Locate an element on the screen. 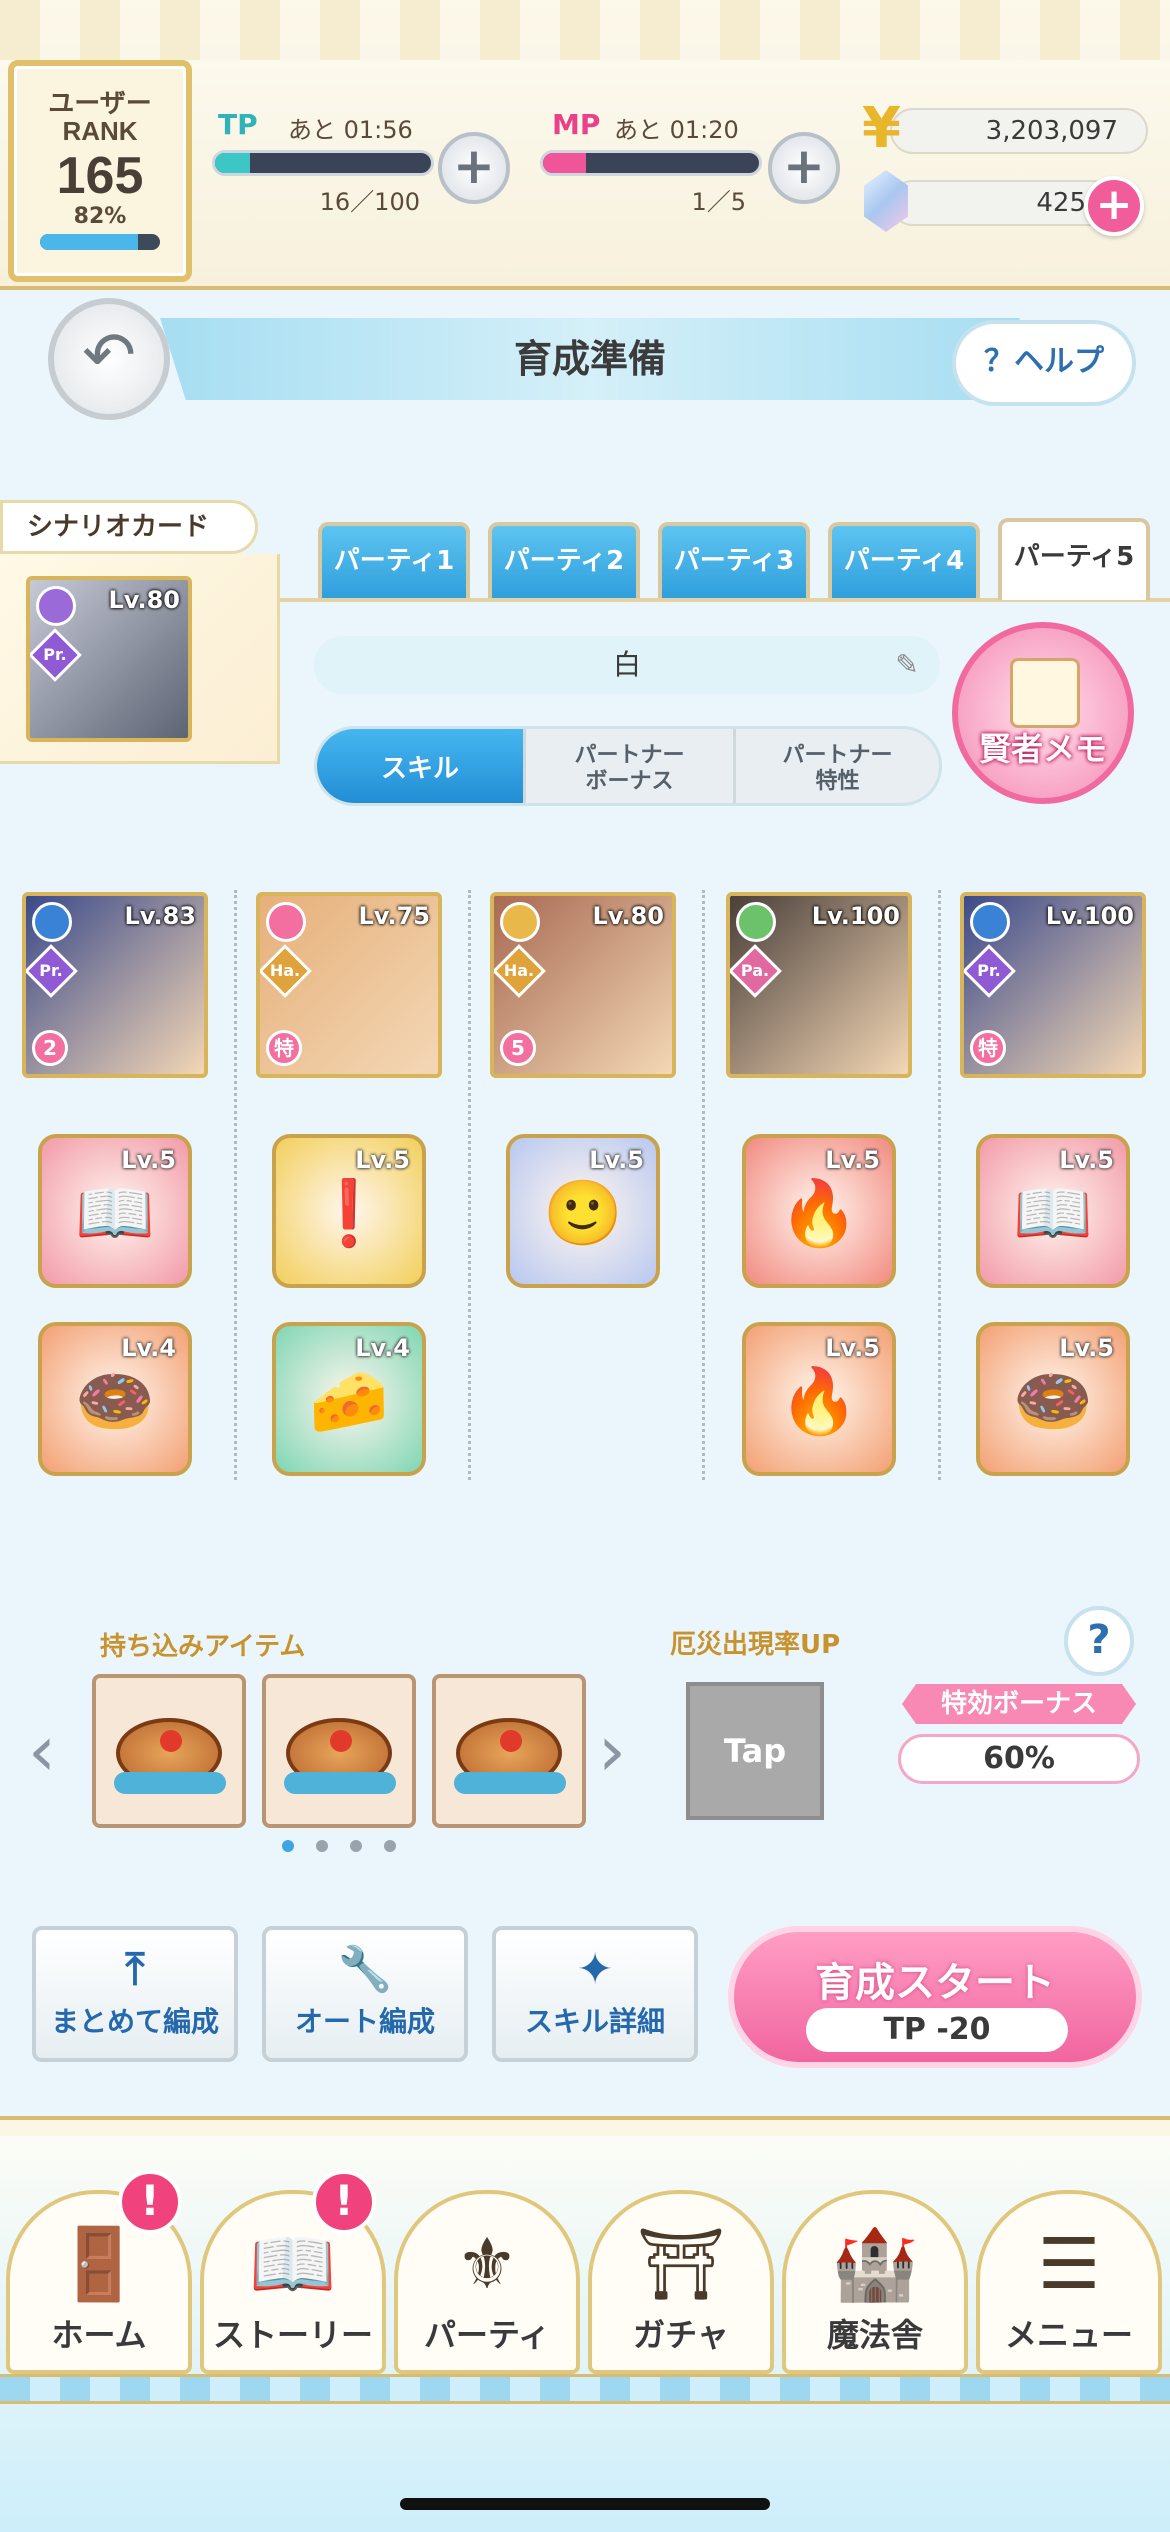 Image resolution: width=1170 pixels, height=2532 pixels. nav-label: ストーリー is located at coordinates (292, 2335).